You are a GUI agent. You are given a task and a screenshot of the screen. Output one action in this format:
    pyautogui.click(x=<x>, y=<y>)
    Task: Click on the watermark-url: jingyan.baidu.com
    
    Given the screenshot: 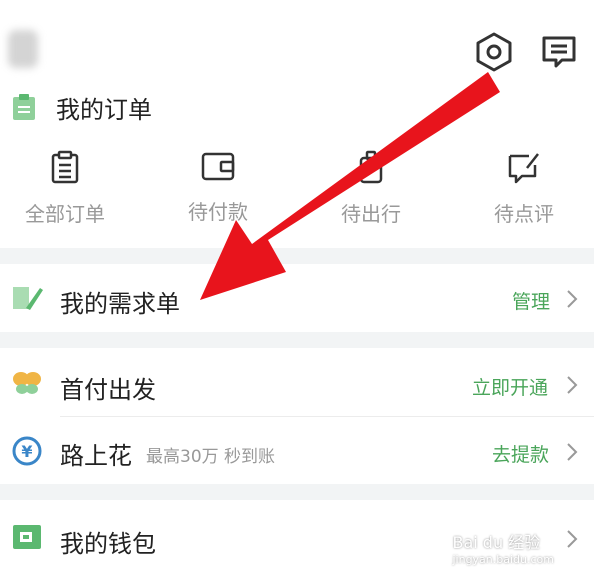 What is the action you would take?
    pyautogui.click(x=503, y=559)
    